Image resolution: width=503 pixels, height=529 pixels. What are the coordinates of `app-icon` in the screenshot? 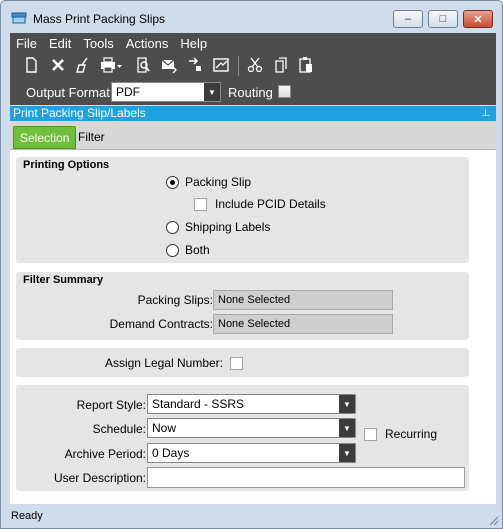 It's located at (19, 18).